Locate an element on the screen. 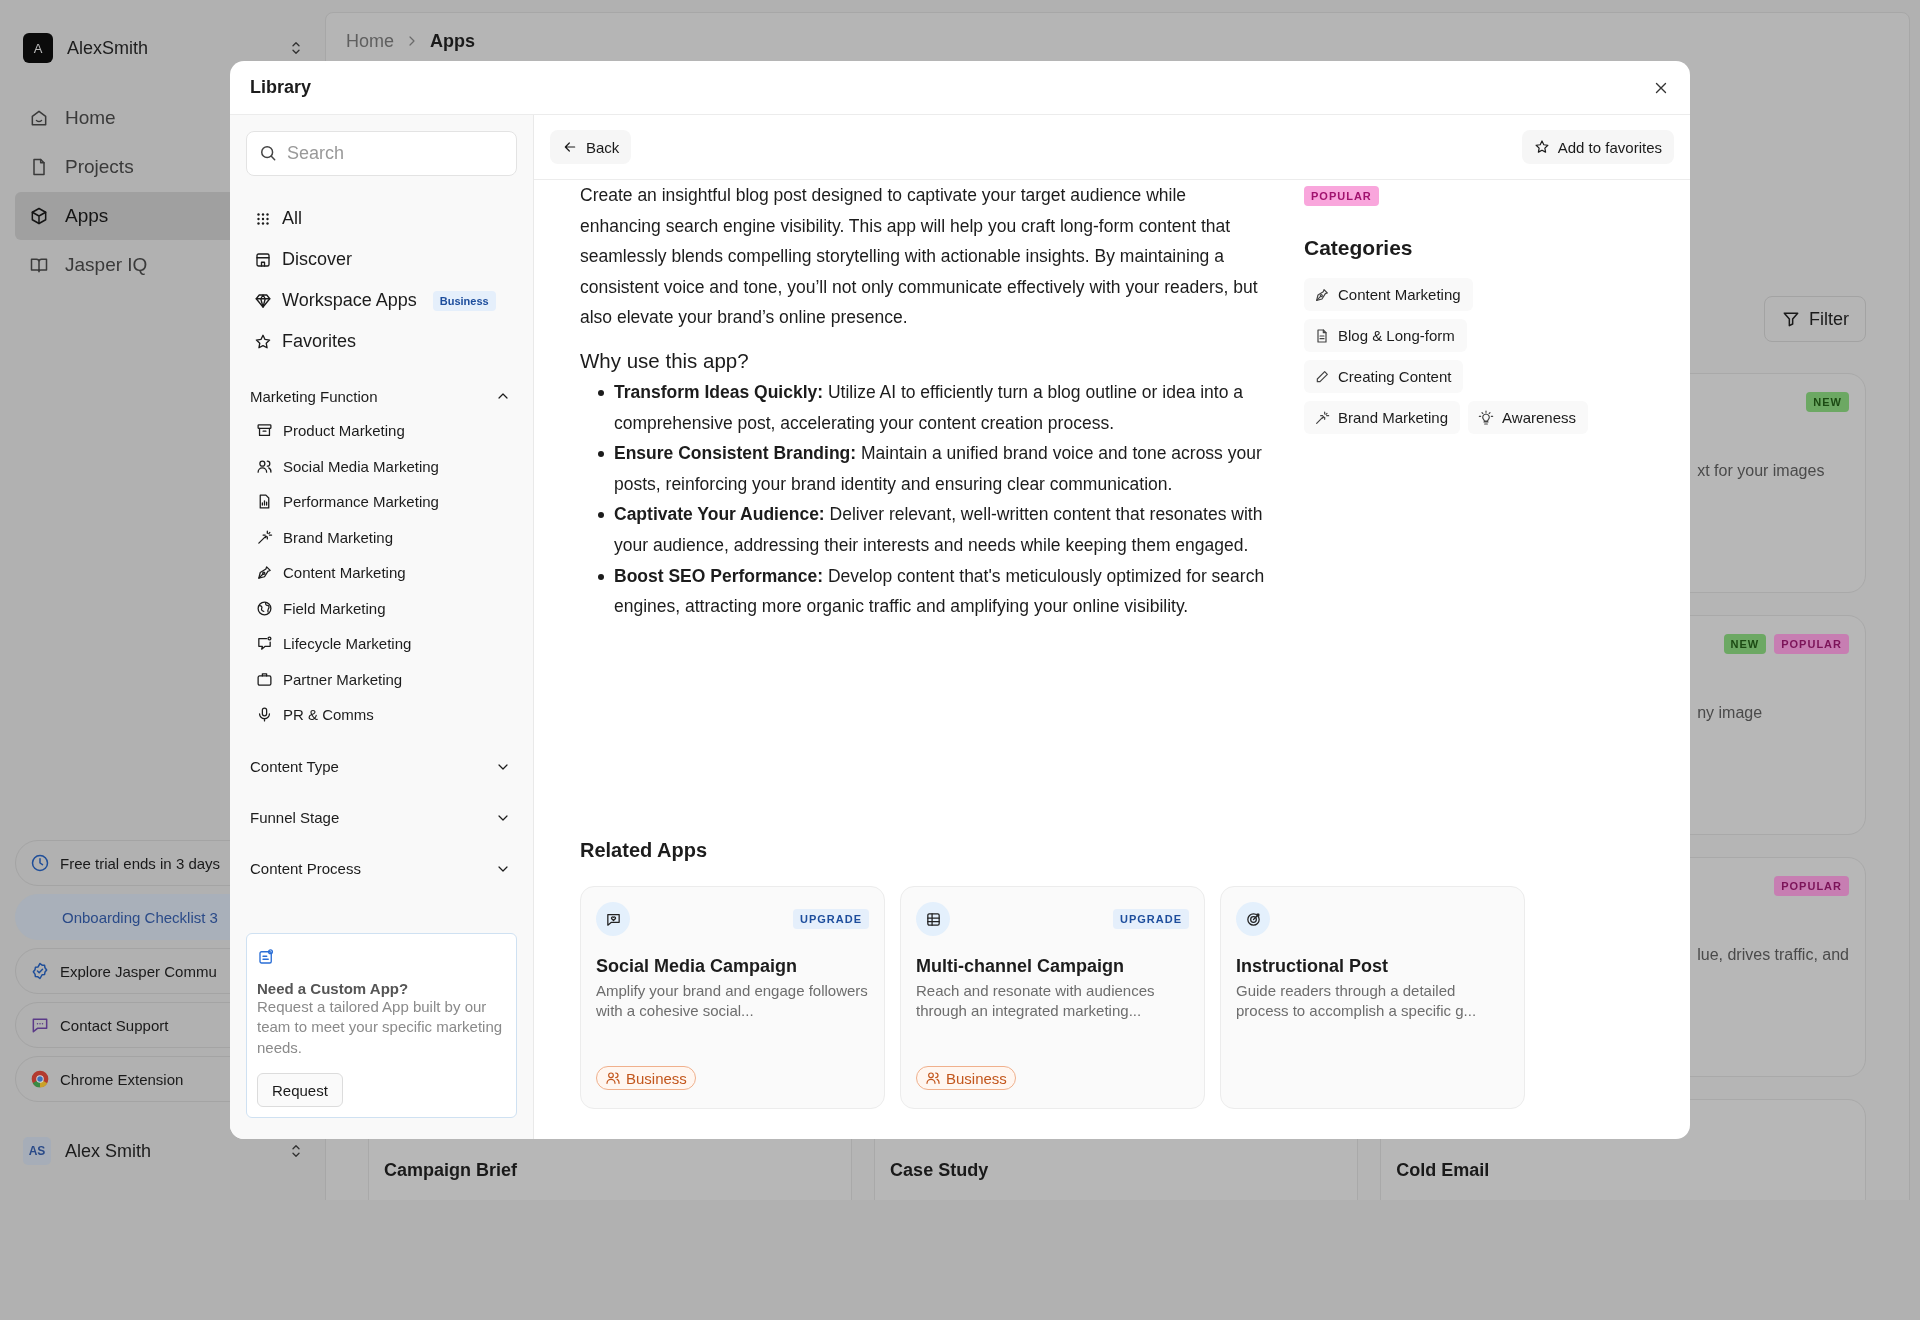 The height and width of the screenshot is (1320, 1920). section-header: Funnel Stage is located at coordinates (381, 817).